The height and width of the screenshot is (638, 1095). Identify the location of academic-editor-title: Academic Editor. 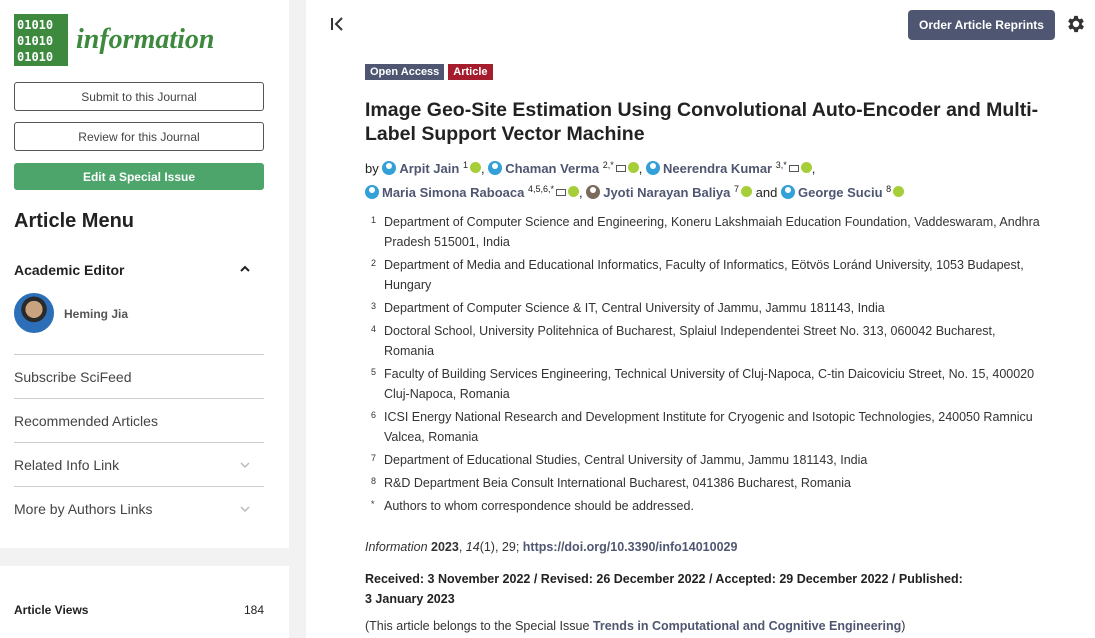
(69, 270).